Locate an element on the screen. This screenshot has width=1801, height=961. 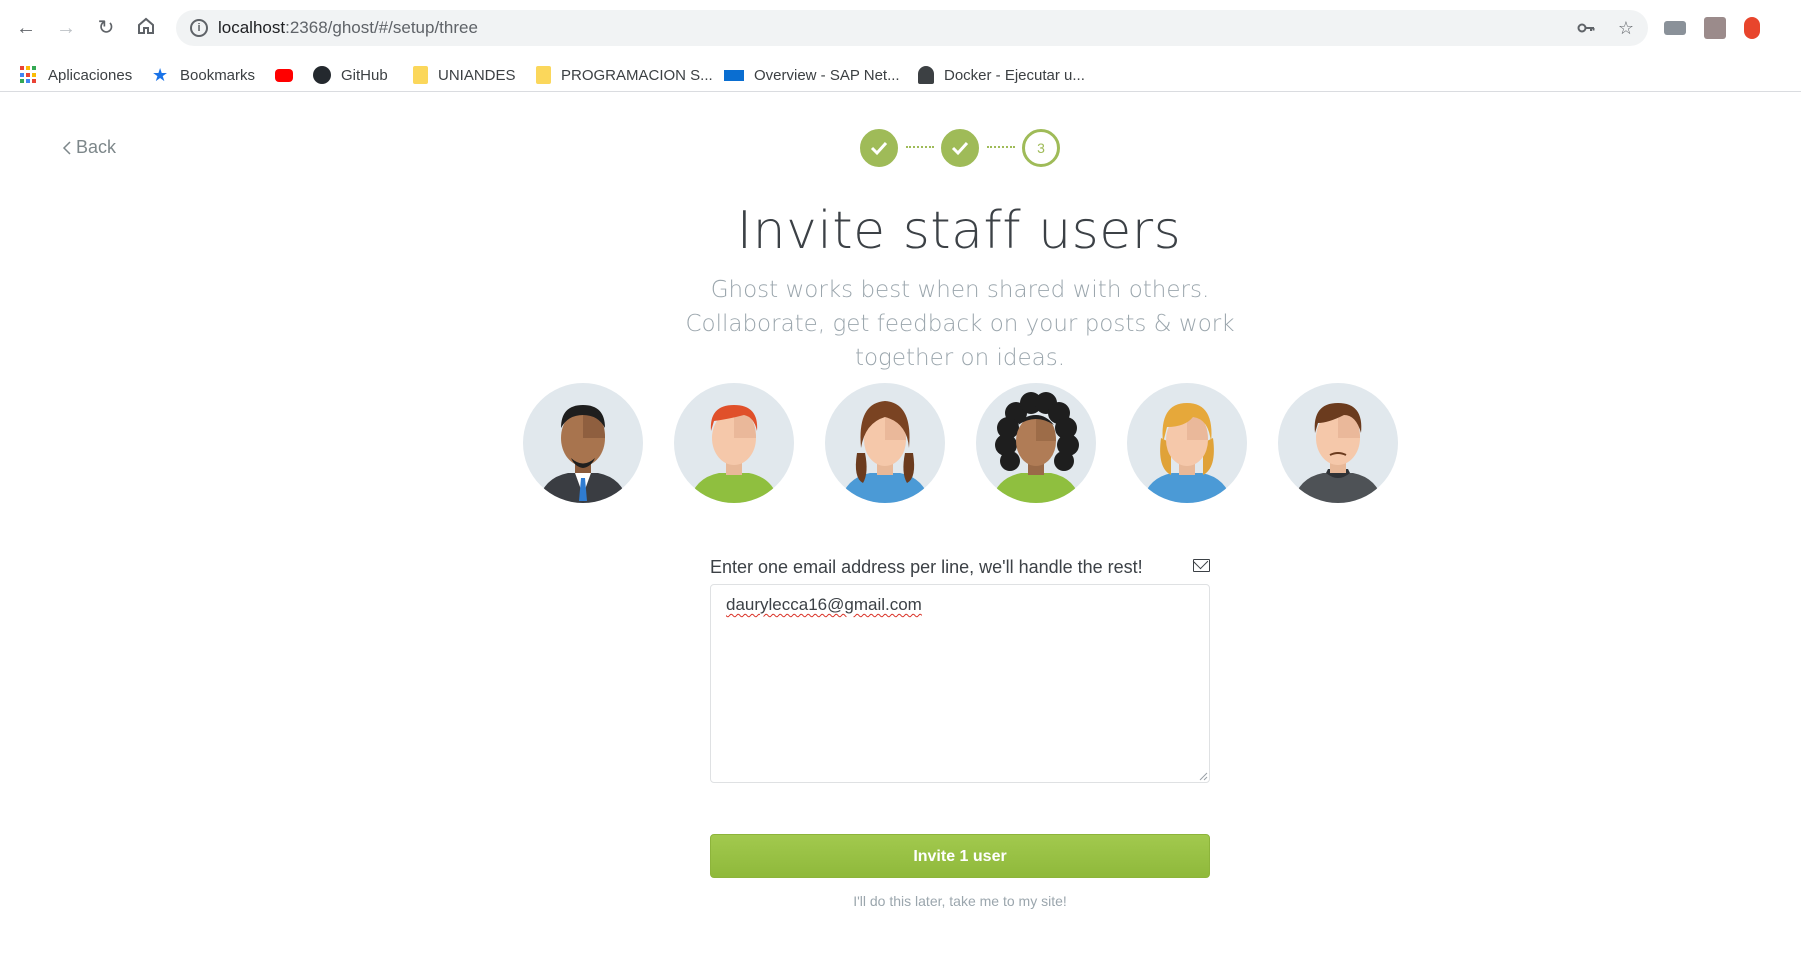
address-bar: i localhost:2368/ghost/#/setup/three ☆ is located at coordinates (912, 28).